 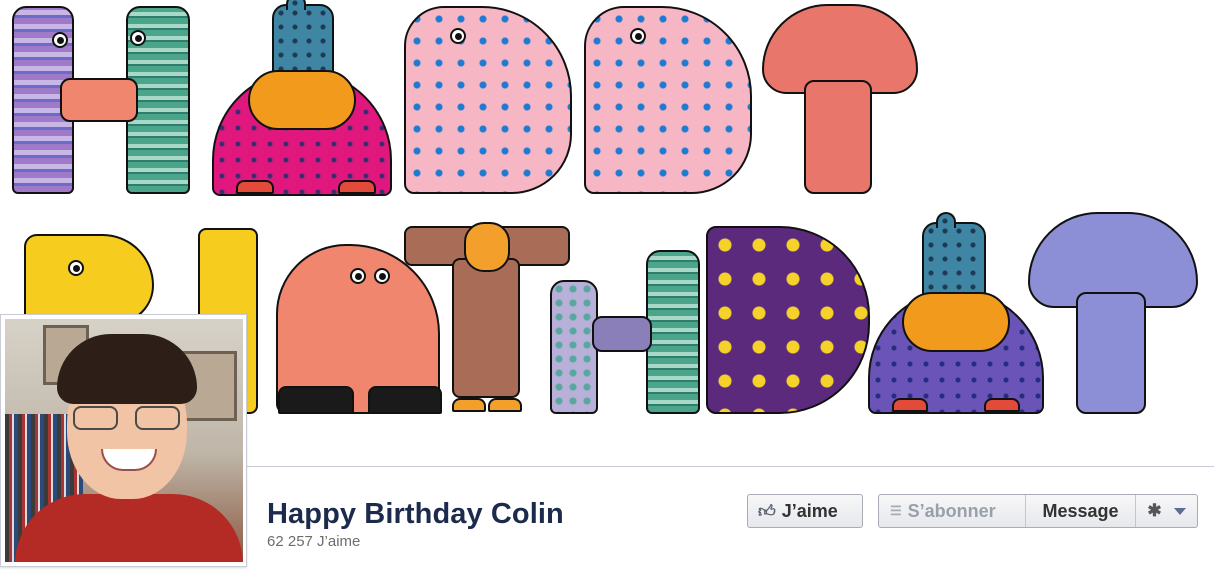 I want to click on subscribe-button: ☰ S’abonner, so click(x=952, y=511).